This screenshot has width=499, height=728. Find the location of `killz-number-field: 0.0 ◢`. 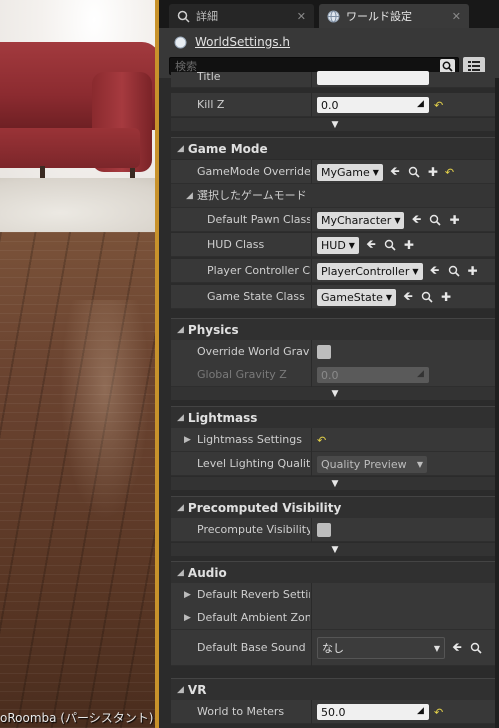

killz-number-field: 0.0 ◢ is located at coordinates (373, 105).